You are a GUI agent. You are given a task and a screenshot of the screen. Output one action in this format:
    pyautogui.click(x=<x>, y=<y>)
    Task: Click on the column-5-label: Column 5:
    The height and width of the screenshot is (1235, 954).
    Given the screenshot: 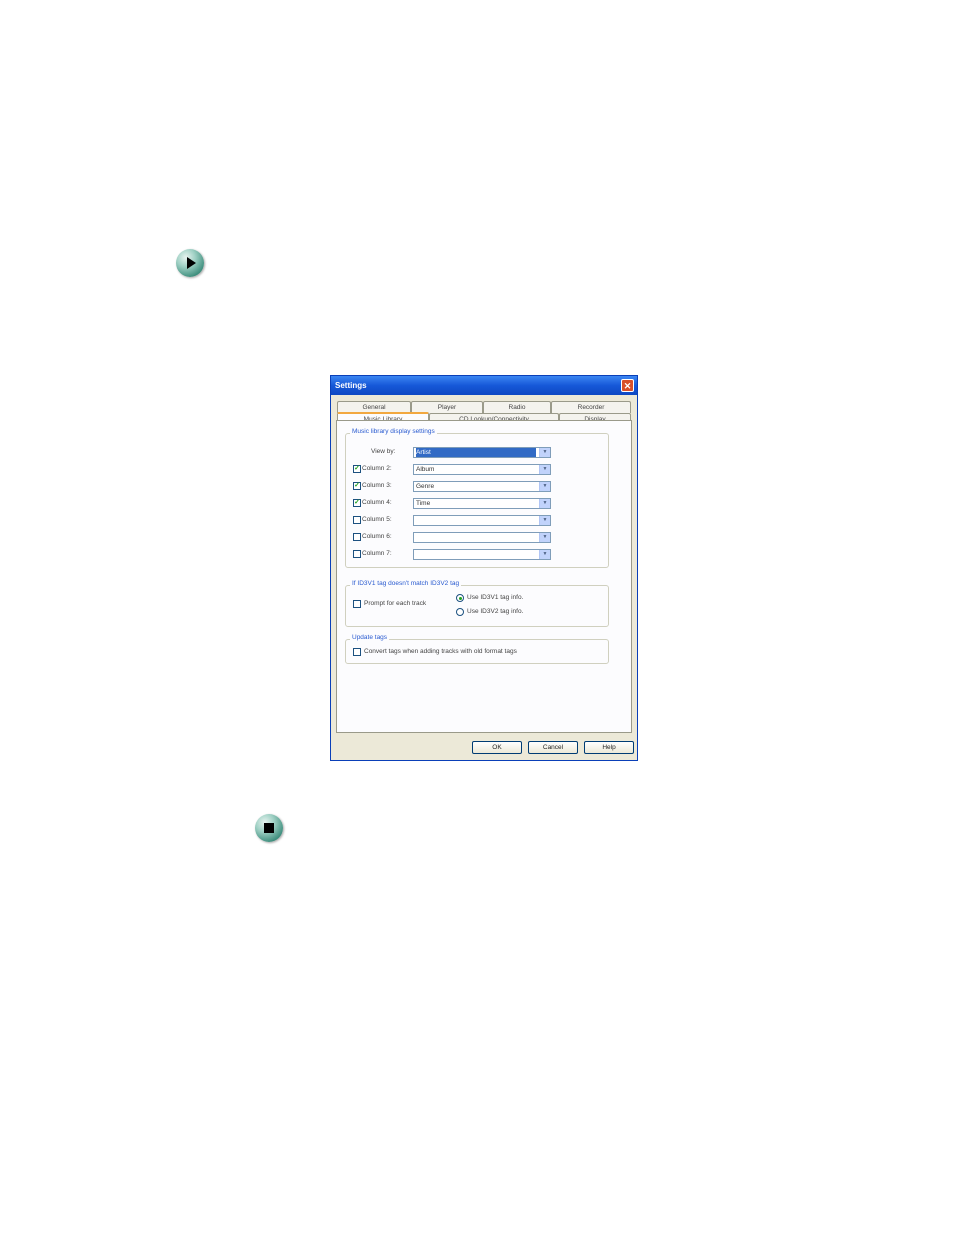 What is the action you would take?
    pyautogui.click(x=377, y=519)
    